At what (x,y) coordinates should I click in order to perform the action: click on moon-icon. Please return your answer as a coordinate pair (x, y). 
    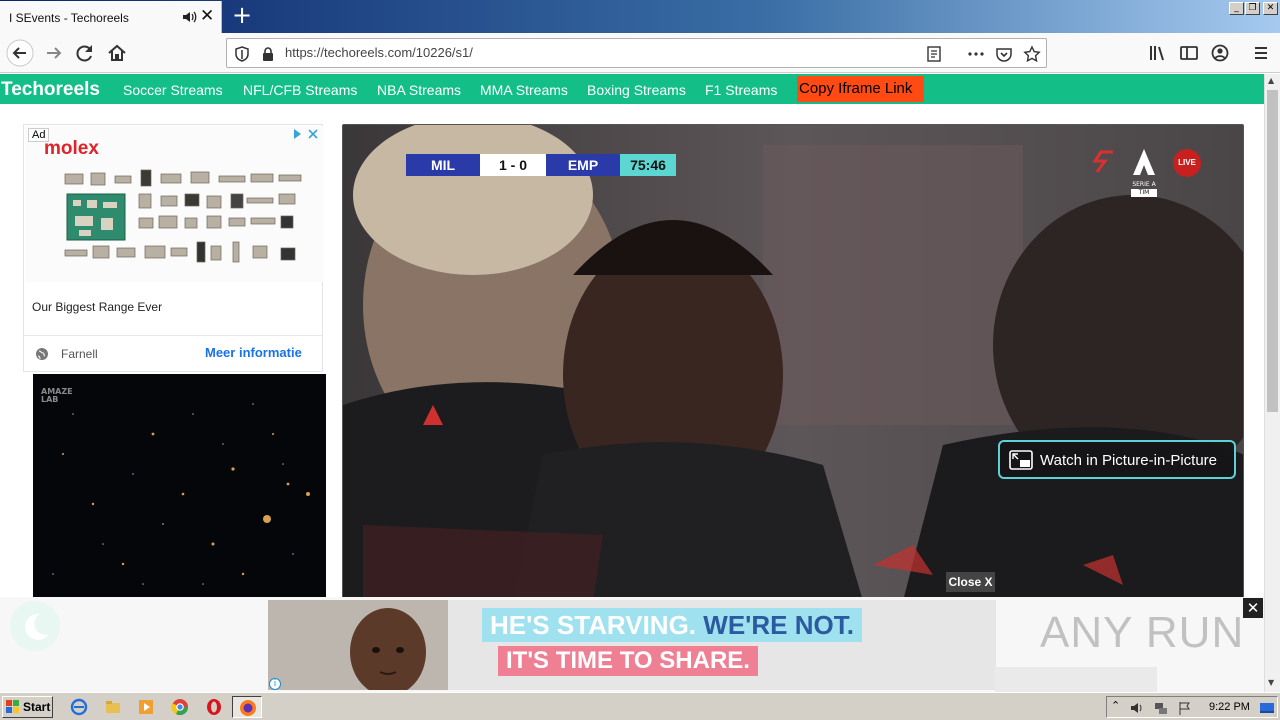
    Looking at the image, I should click on (37, 626).